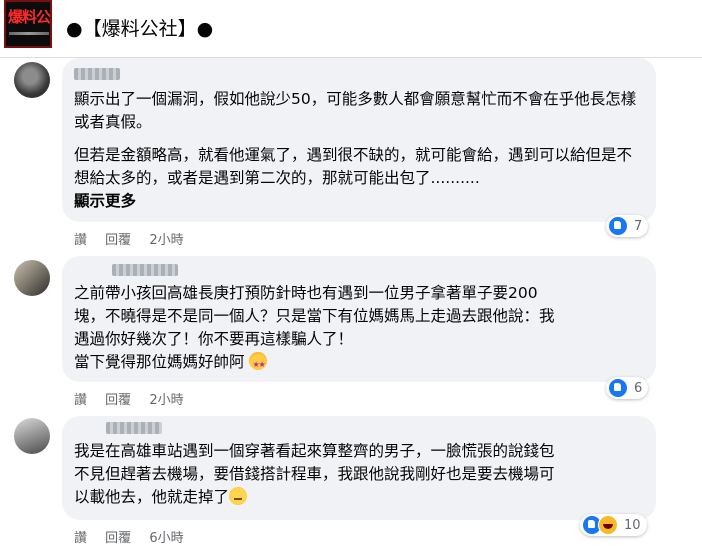 This screenshot has width=702, height=546. Describe the element at coordinates (238, 496) in the screenshot. I see `eye-roll-emoji-icon` at that location.